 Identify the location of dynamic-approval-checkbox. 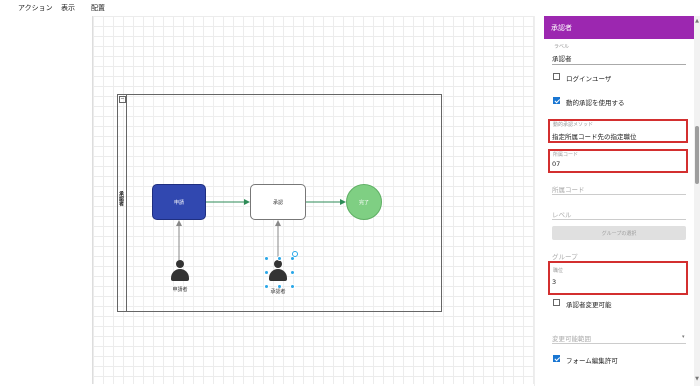
(556, 100).